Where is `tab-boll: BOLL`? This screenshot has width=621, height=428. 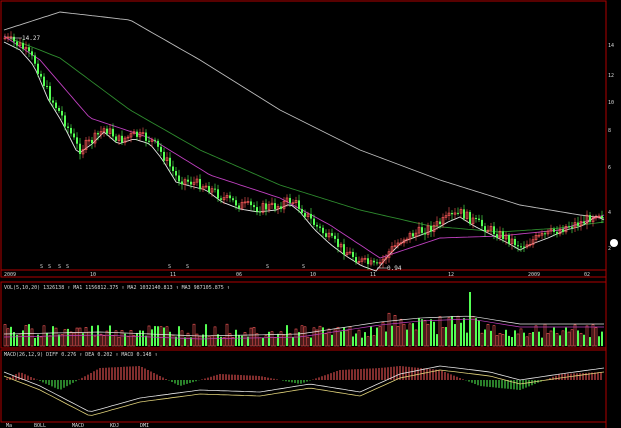 tab-boll: BOLL is located at coordinates (40, 425).